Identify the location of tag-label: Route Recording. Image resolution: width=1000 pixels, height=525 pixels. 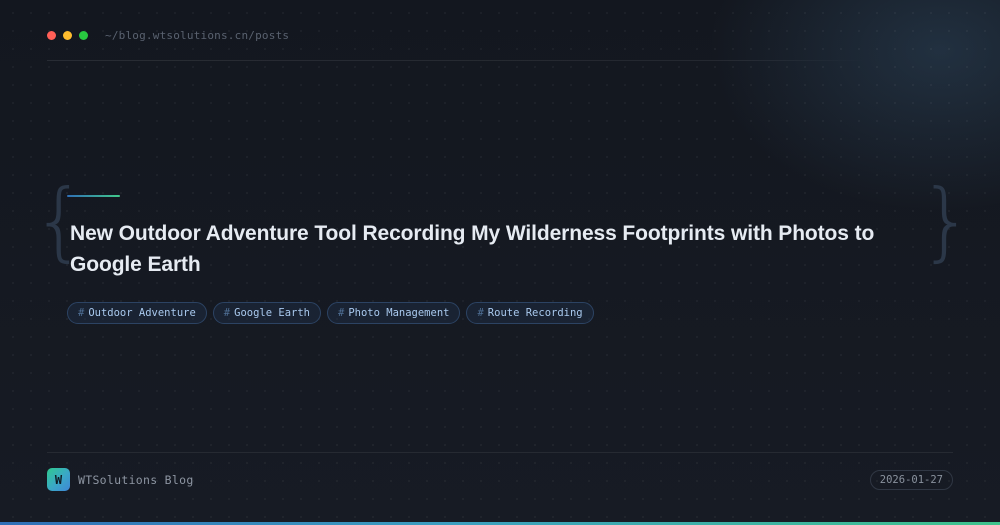
(535, 313).